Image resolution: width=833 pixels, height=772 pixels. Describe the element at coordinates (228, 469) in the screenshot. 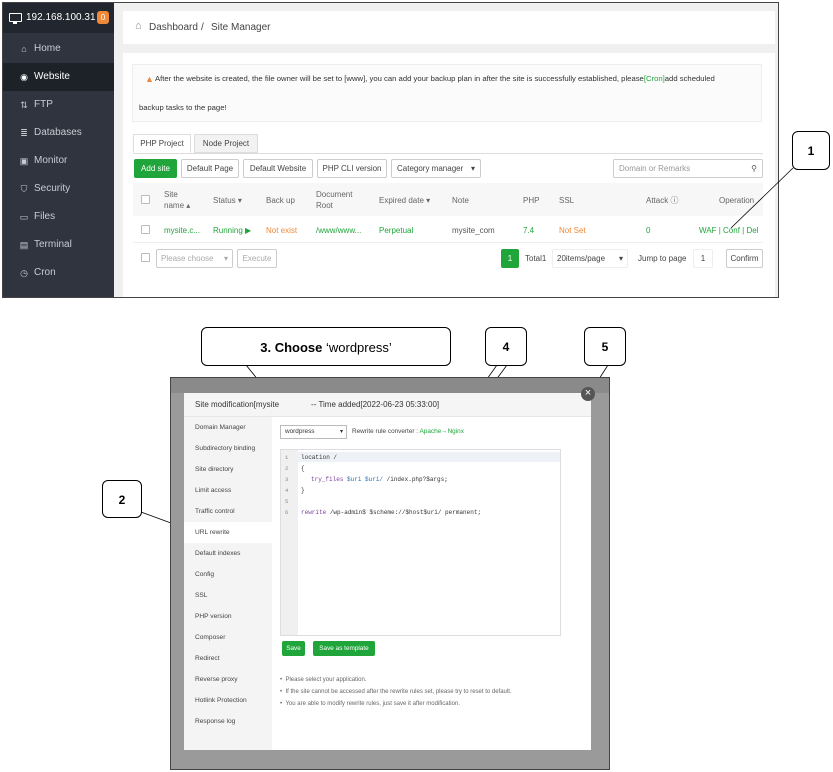

I see `menu-site-directory: Site directory` at that location.